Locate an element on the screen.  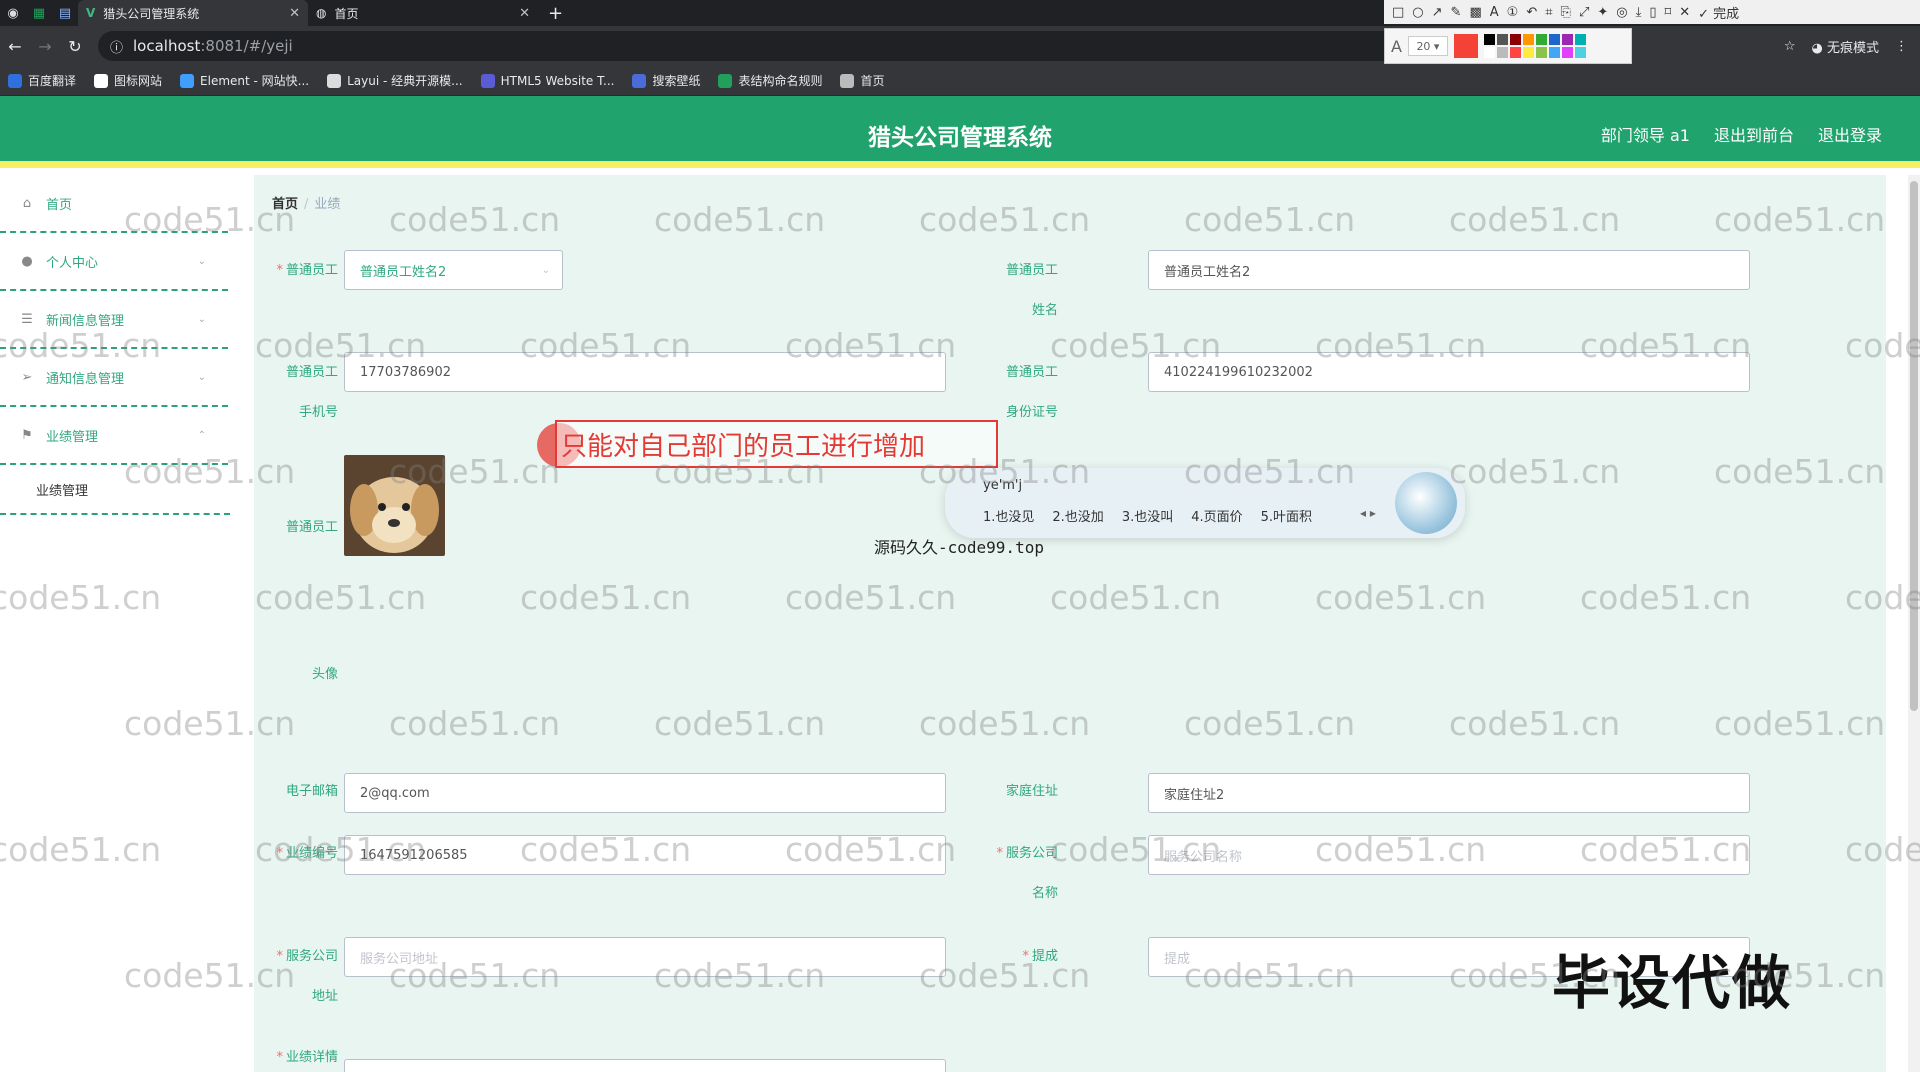
sidebar-item-home: ⌂ 首页 is located at coordinates (114, 204).